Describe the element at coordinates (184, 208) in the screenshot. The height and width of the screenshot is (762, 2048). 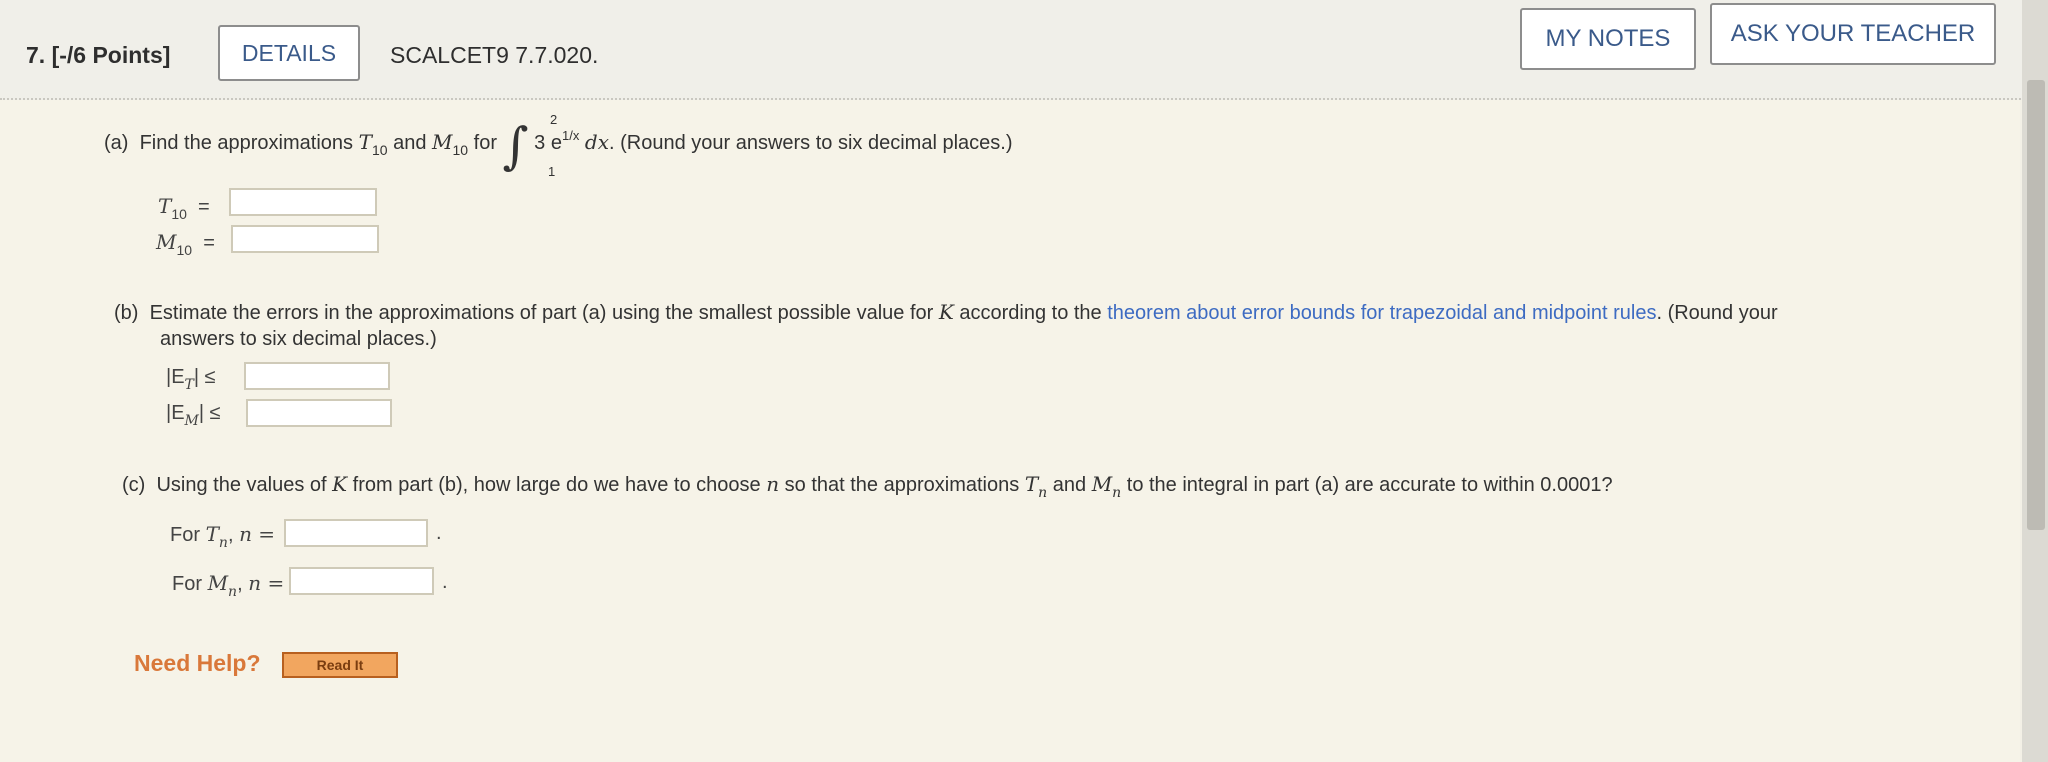
I see `T10-label: T10 =` at that location.